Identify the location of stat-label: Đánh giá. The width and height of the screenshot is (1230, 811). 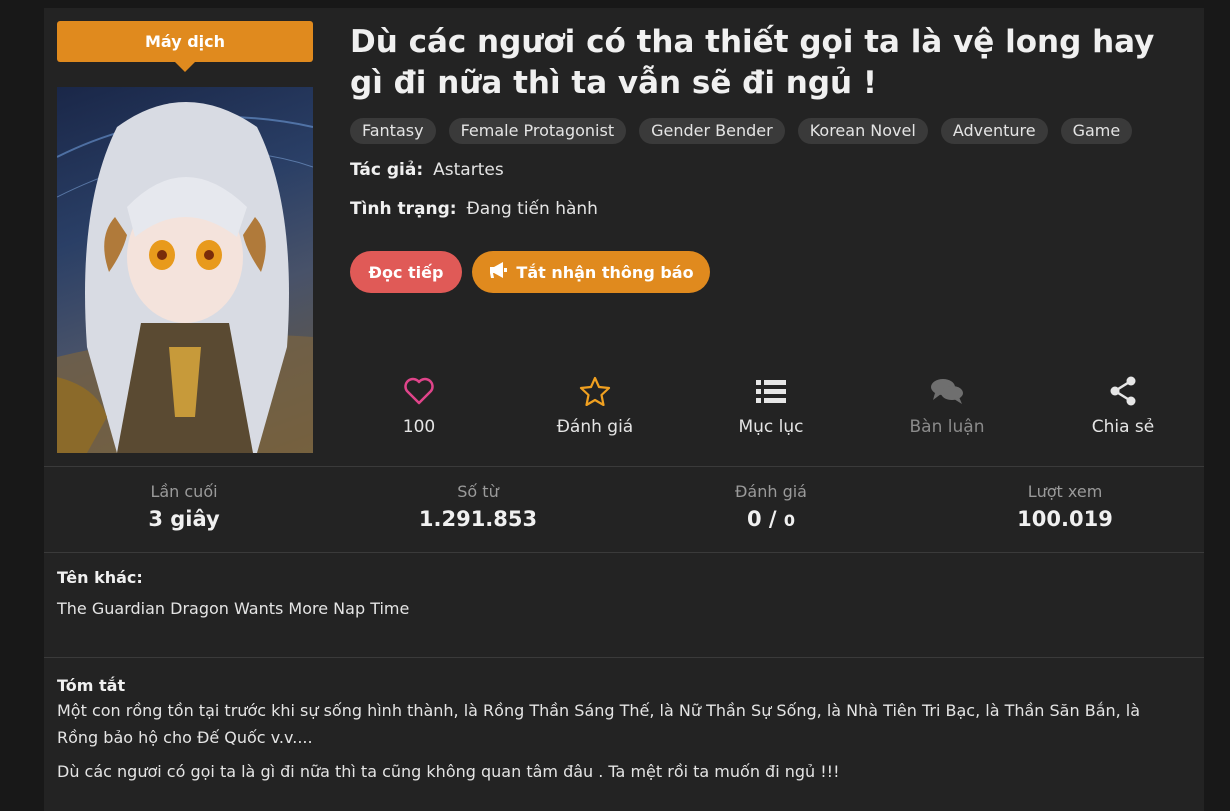
(771, 491).